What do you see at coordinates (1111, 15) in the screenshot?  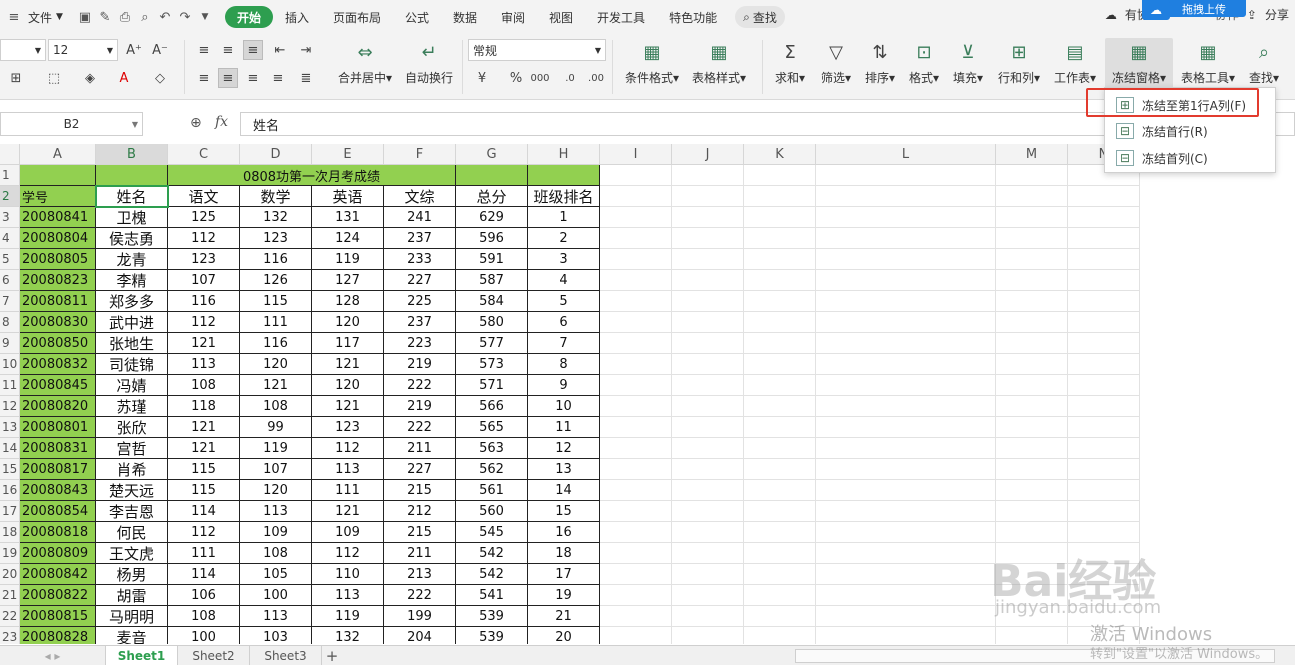 I see `collab-icon: ☁` at bounding box center [1111, 15].